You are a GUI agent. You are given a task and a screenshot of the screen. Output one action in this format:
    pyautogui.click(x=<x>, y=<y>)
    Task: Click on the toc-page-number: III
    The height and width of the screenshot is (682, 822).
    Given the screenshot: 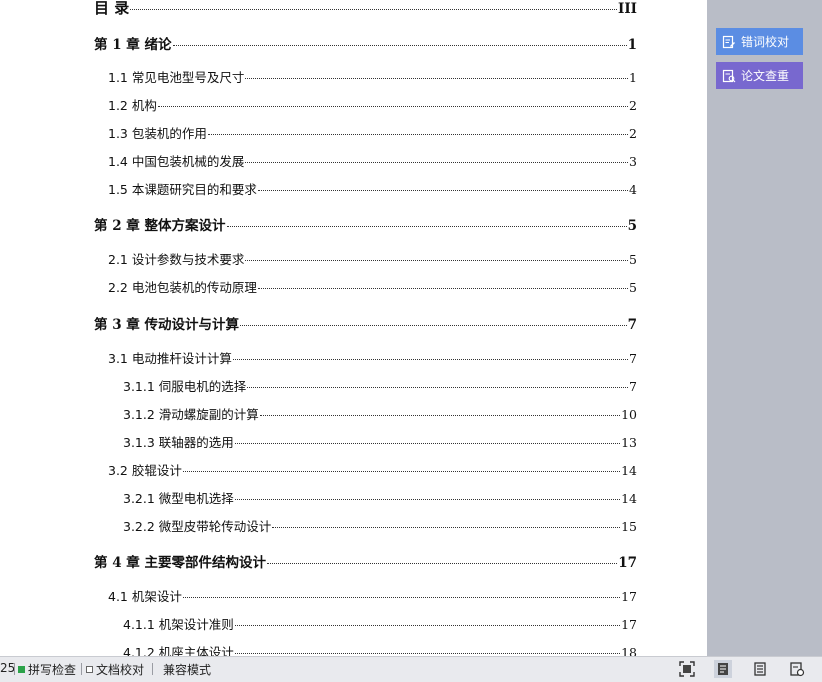 What is the action you would take?
    pyautogui.click(x=627, y=9)
    